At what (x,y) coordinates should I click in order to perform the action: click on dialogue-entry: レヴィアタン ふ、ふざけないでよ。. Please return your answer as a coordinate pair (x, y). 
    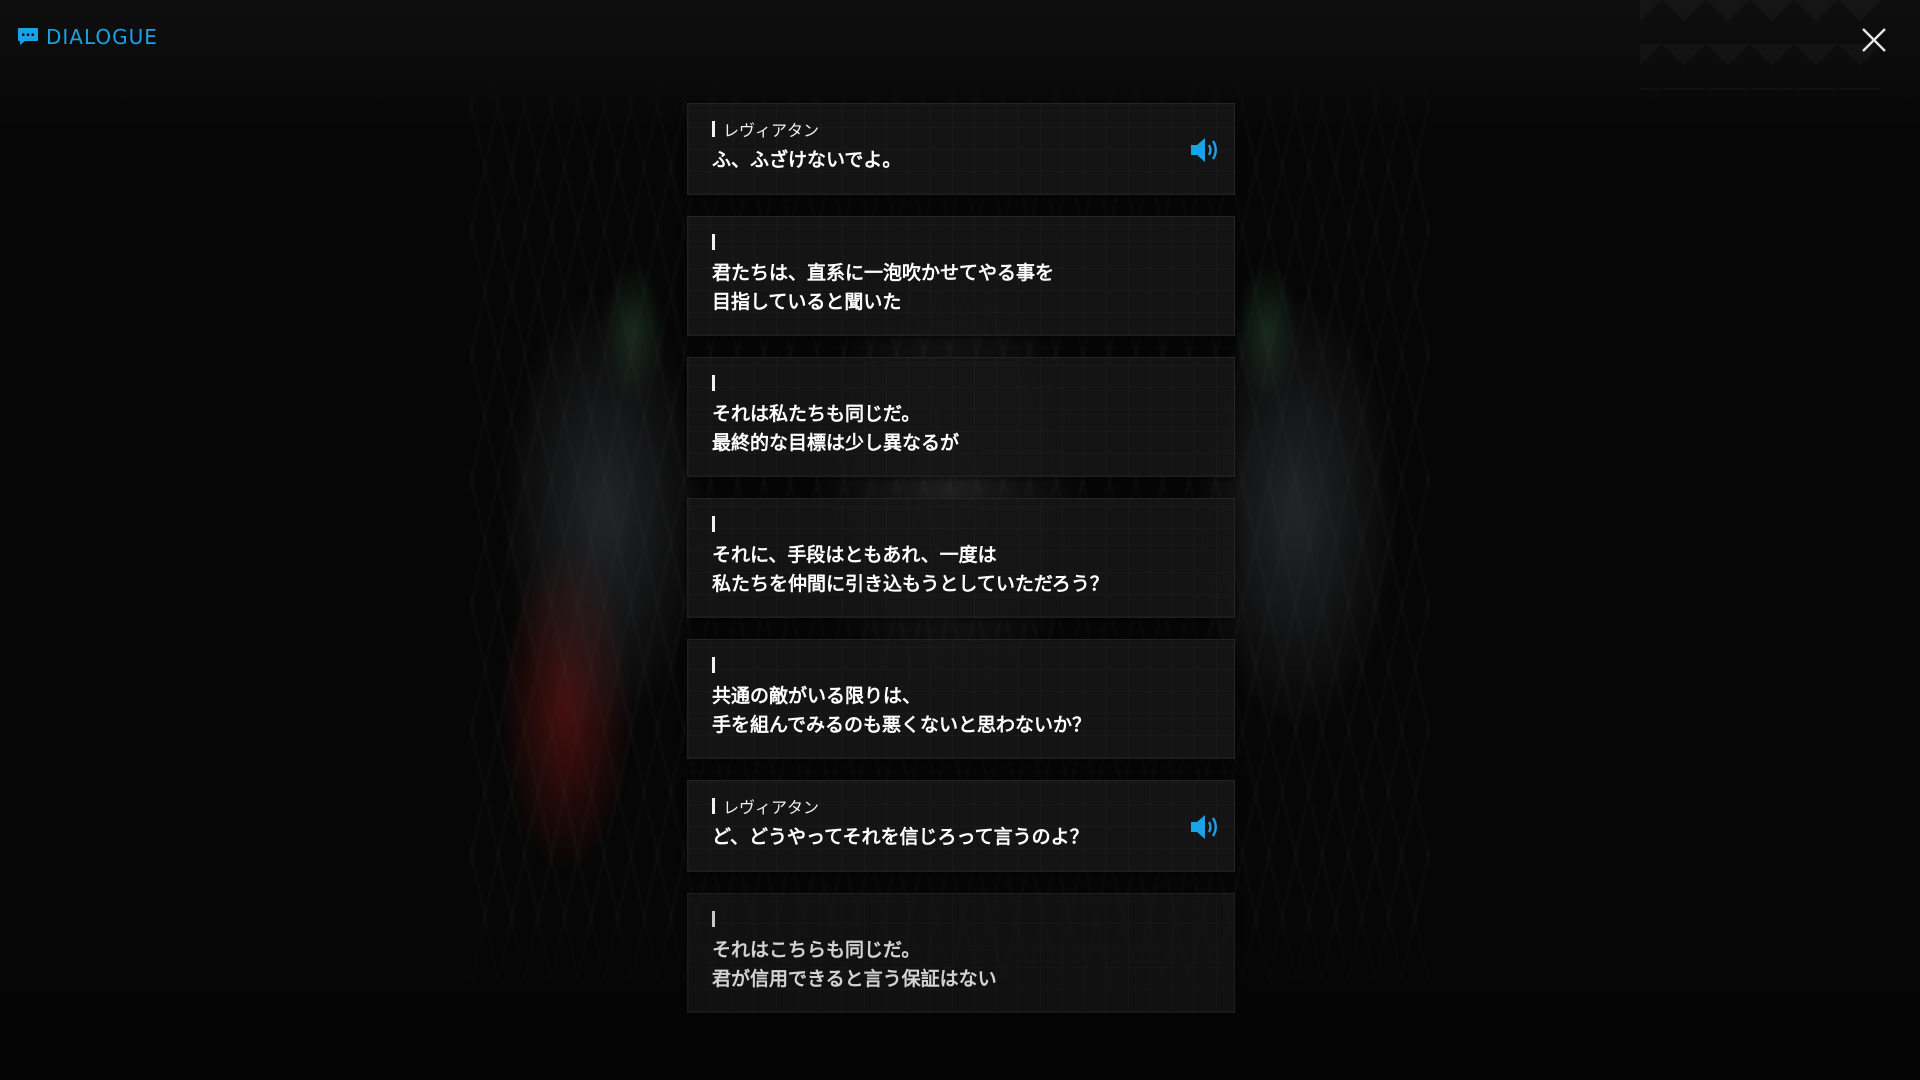
    Looking at the image, I should click on (961, 149).